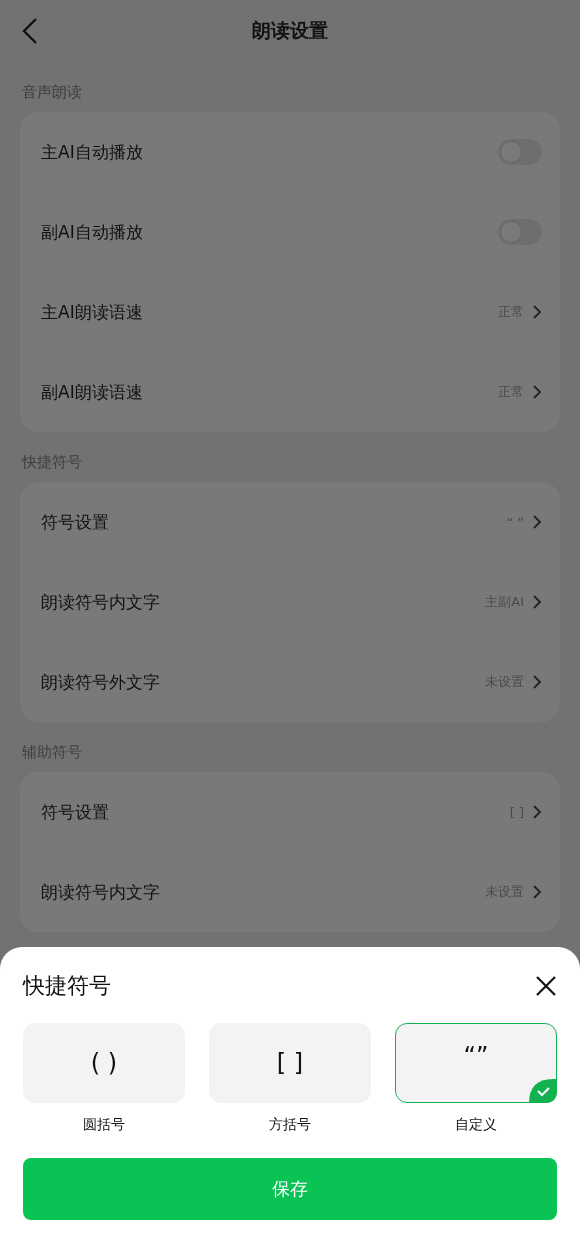 The image size is (580, 1244). Describe the element at coordinates (543, 1091) in the screenshot. I see `checkmark-icon` at that location.